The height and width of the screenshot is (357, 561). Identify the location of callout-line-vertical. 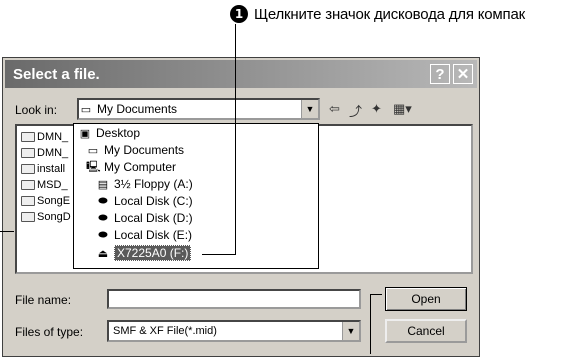
(235, 139).